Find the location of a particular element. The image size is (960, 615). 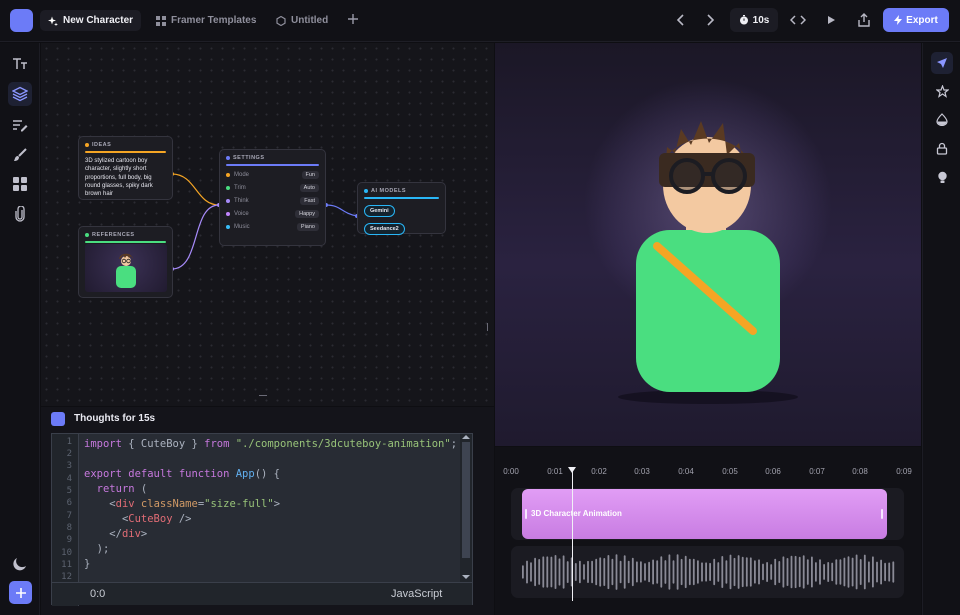

code-token: > is located at coordinates (277, 504).